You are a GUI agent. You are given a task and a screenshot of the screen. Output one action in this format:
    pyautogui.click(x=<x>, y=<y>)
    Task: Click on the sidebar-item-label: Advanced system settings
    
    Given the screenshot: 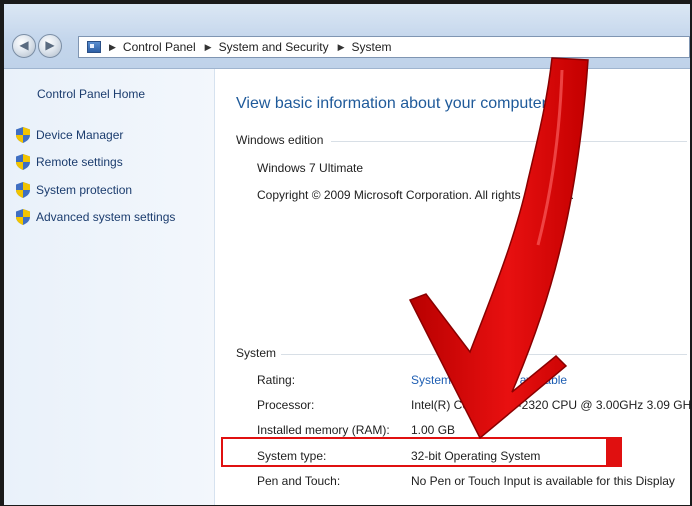 What is the action you would take?
    pyautogui.click(x=106, y=217)
    